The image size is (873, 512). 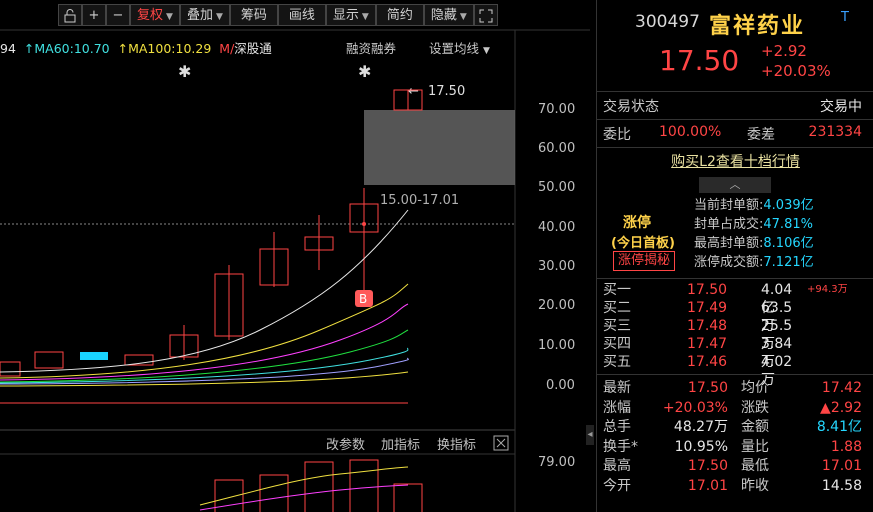 I want to click on quote-value: 10.95%, so click(x=701, y=446).